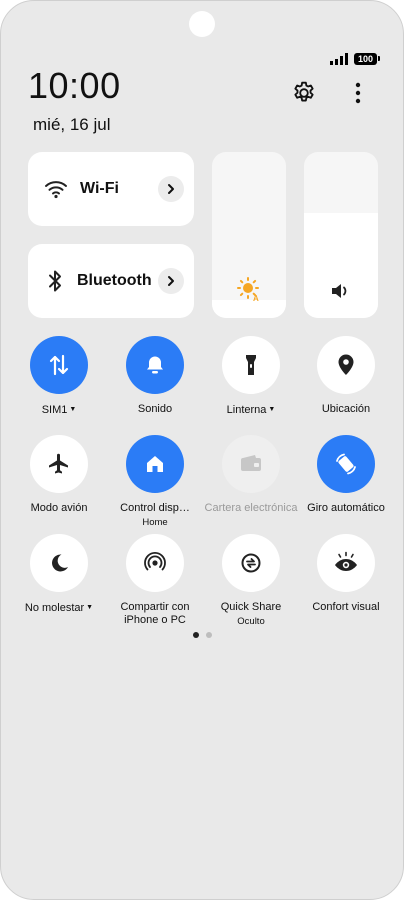 Image resolution: width=404 pixels, height=900 pixels. I want to click on svg-text: A, so click(256, 298).